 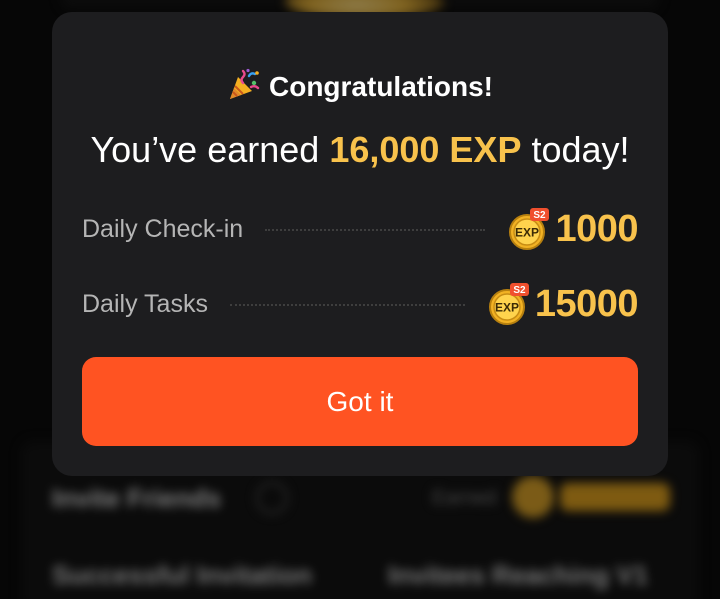 I want to click on dialog-title-text: Congratulations!, so click(x=381, y=86).